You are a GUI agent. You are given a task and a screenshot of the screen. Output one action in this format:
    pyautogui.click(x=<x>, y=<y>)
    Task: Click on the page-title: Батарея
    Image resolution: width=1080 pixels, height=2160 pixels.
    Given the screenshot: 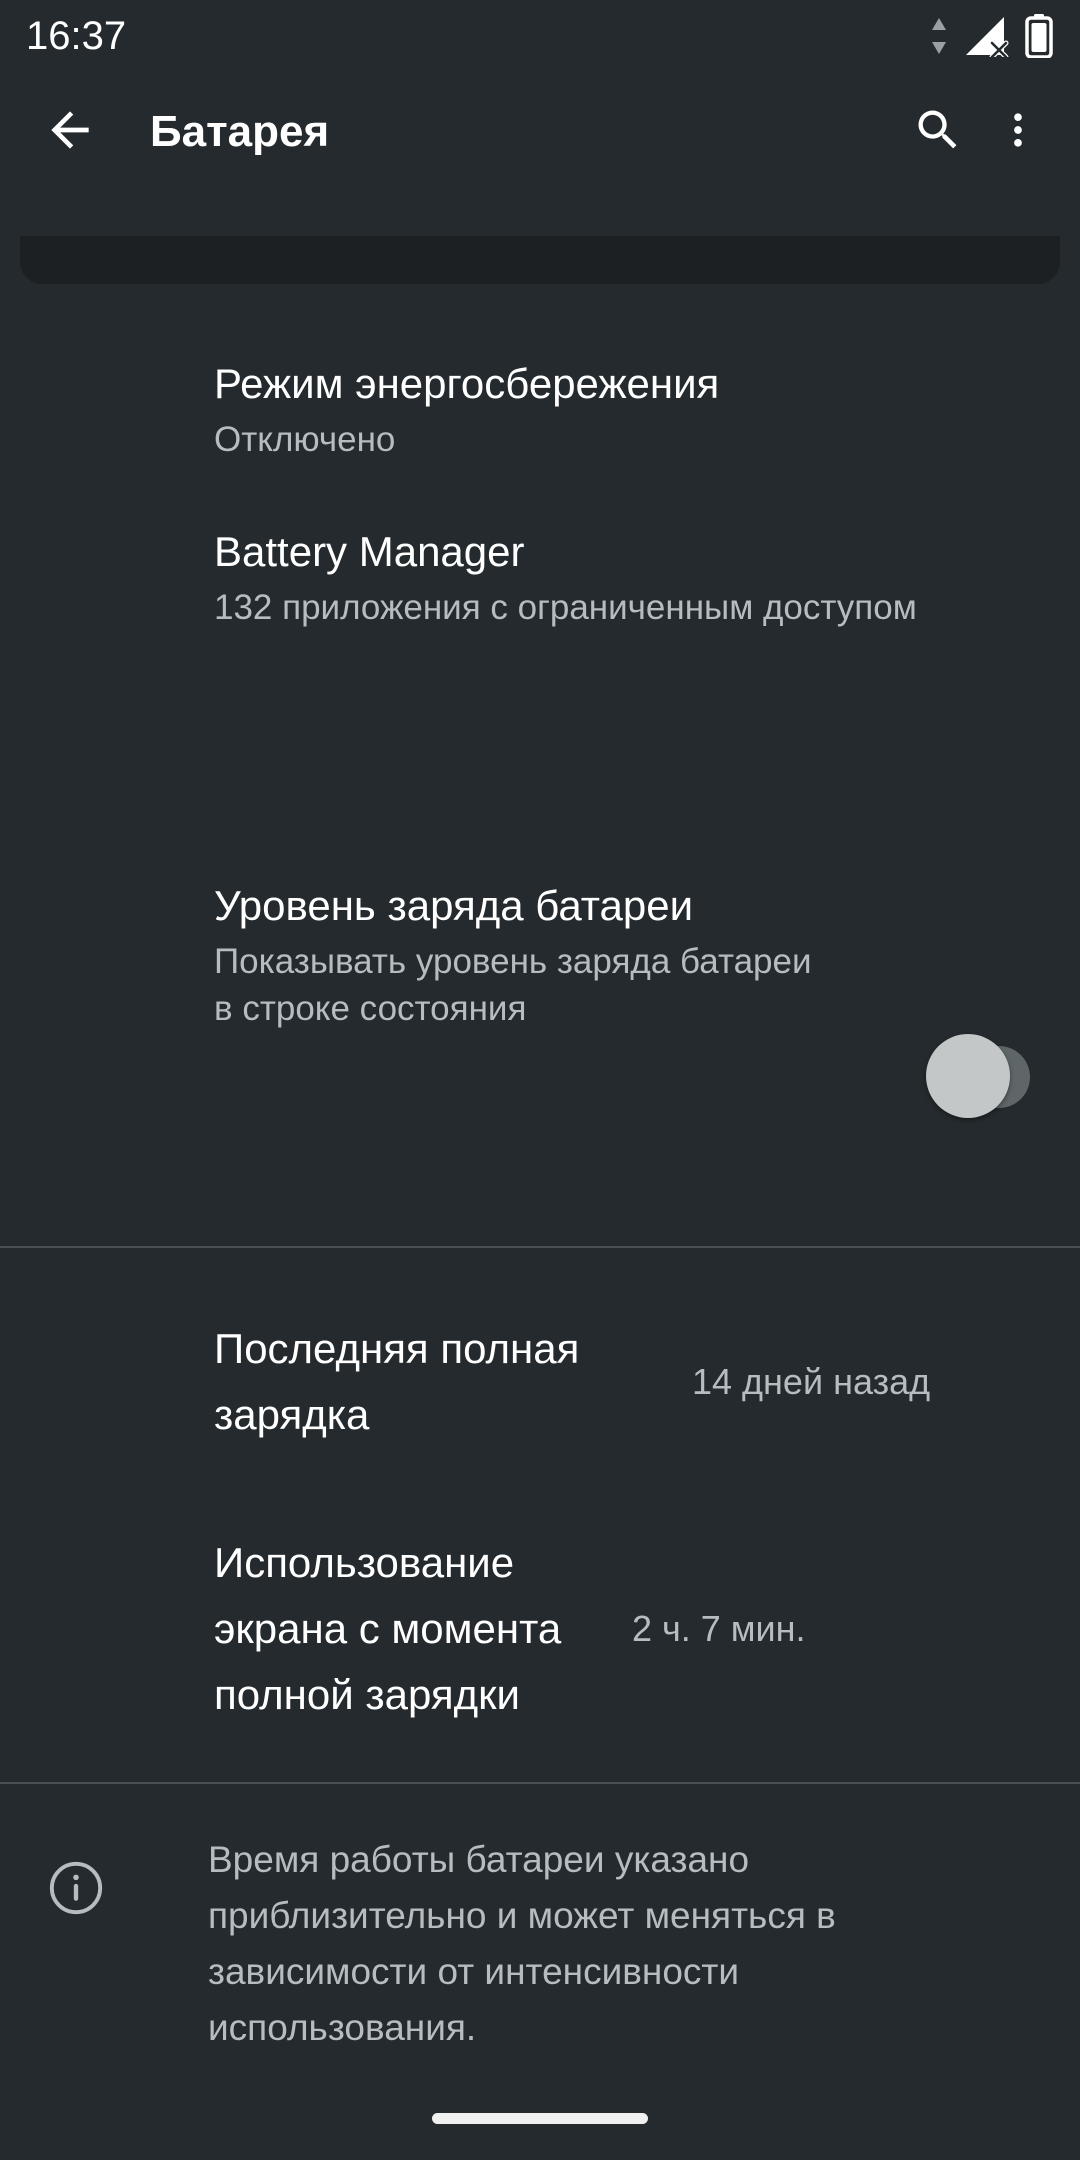 What is the action you would take?
    pyautogui.click(x=240, y=131)
    